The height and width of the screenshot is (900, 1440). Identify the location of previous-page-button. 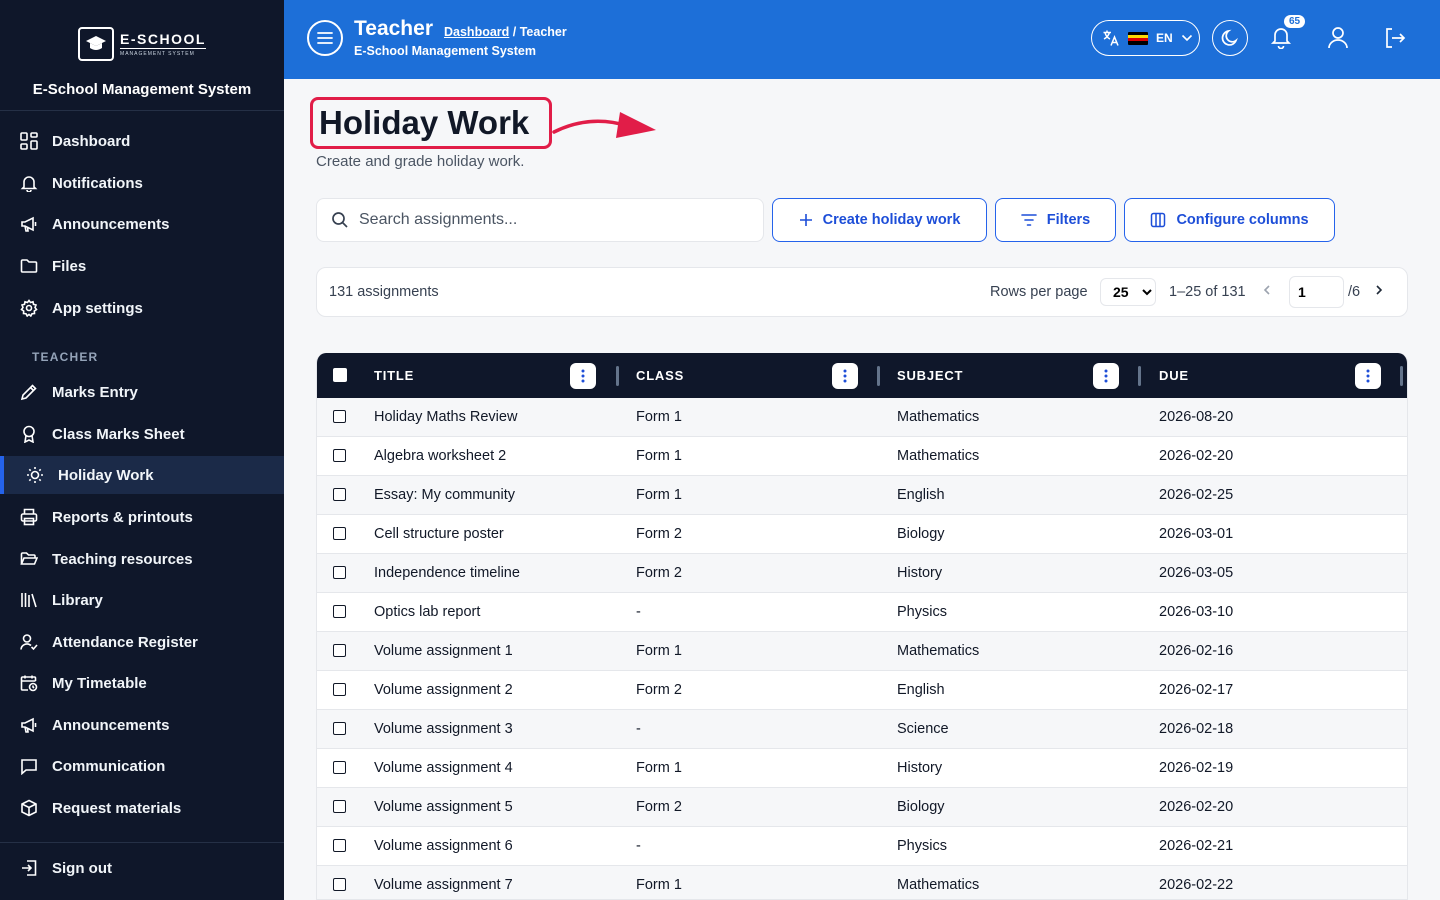
(1267, 292).